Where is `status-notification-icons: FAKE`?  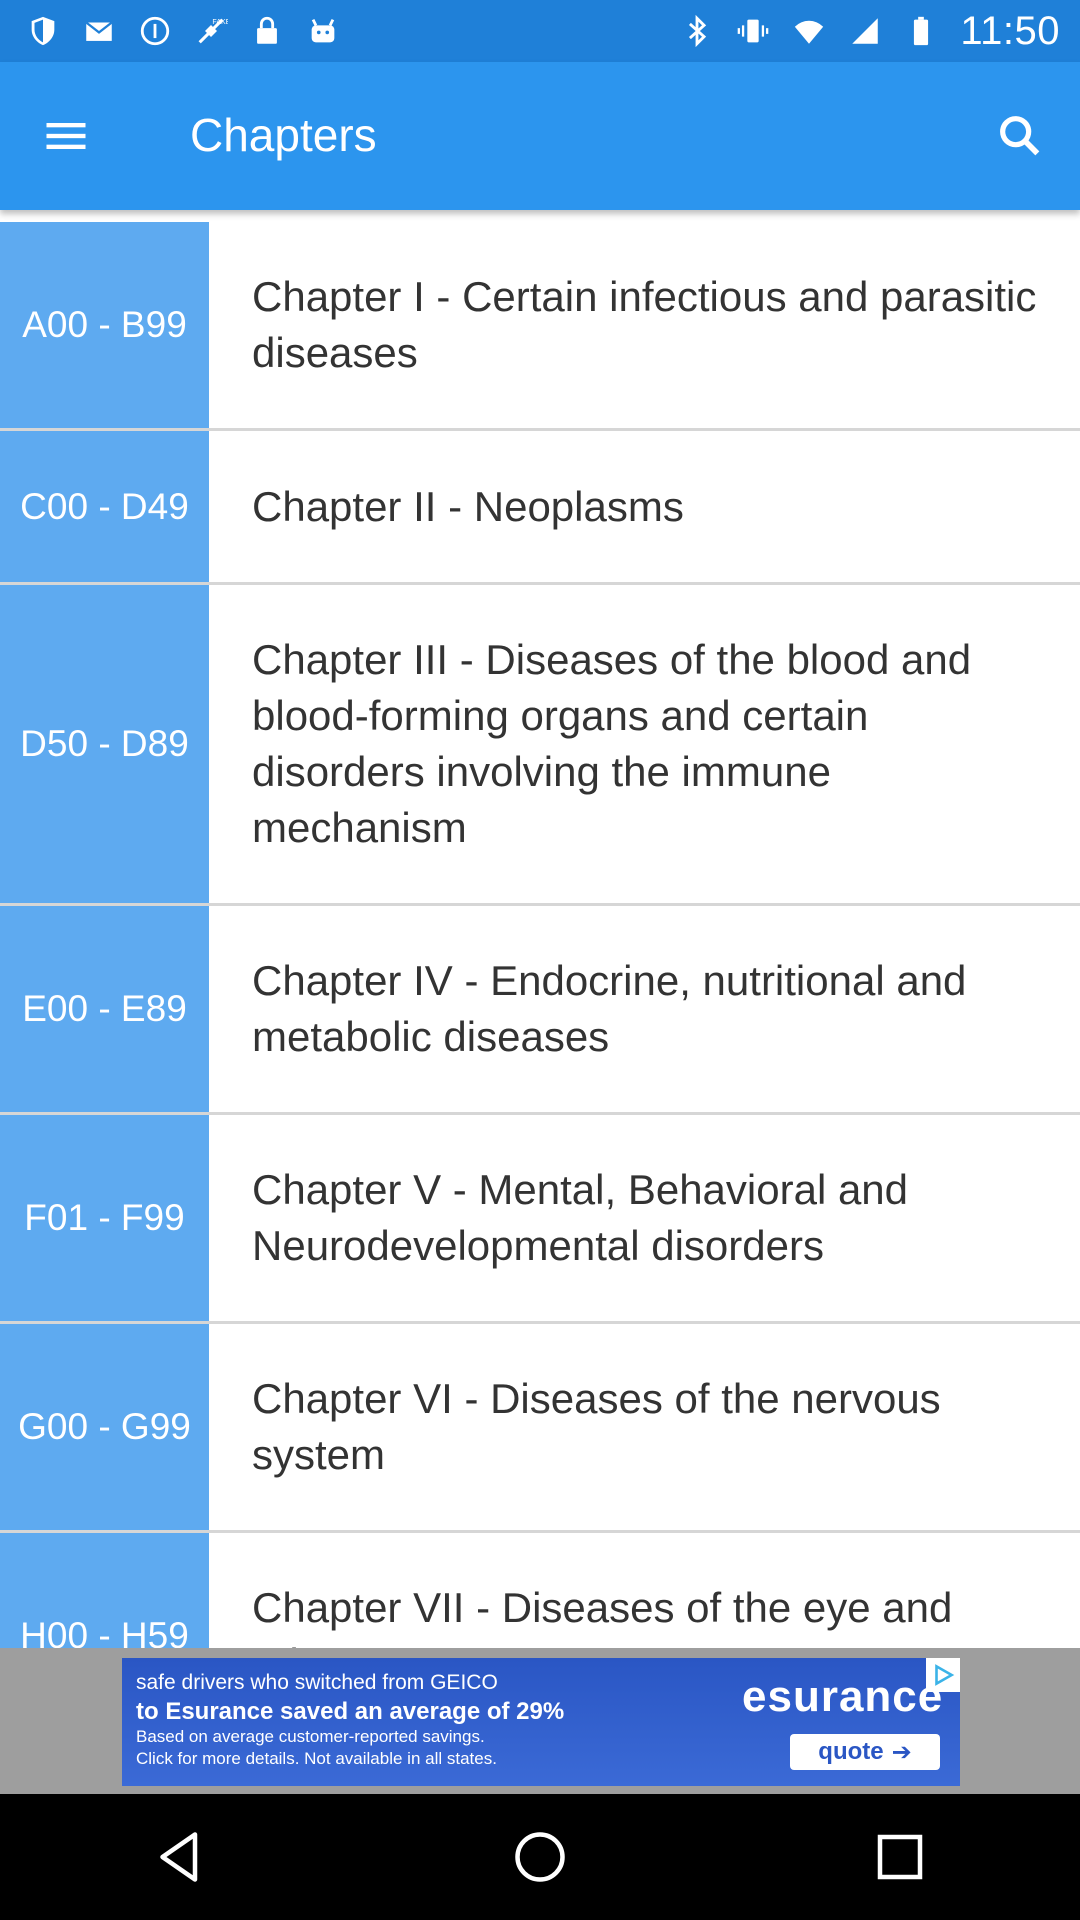 status-notification-icons: FAKE is located at coordinates (170, 31).